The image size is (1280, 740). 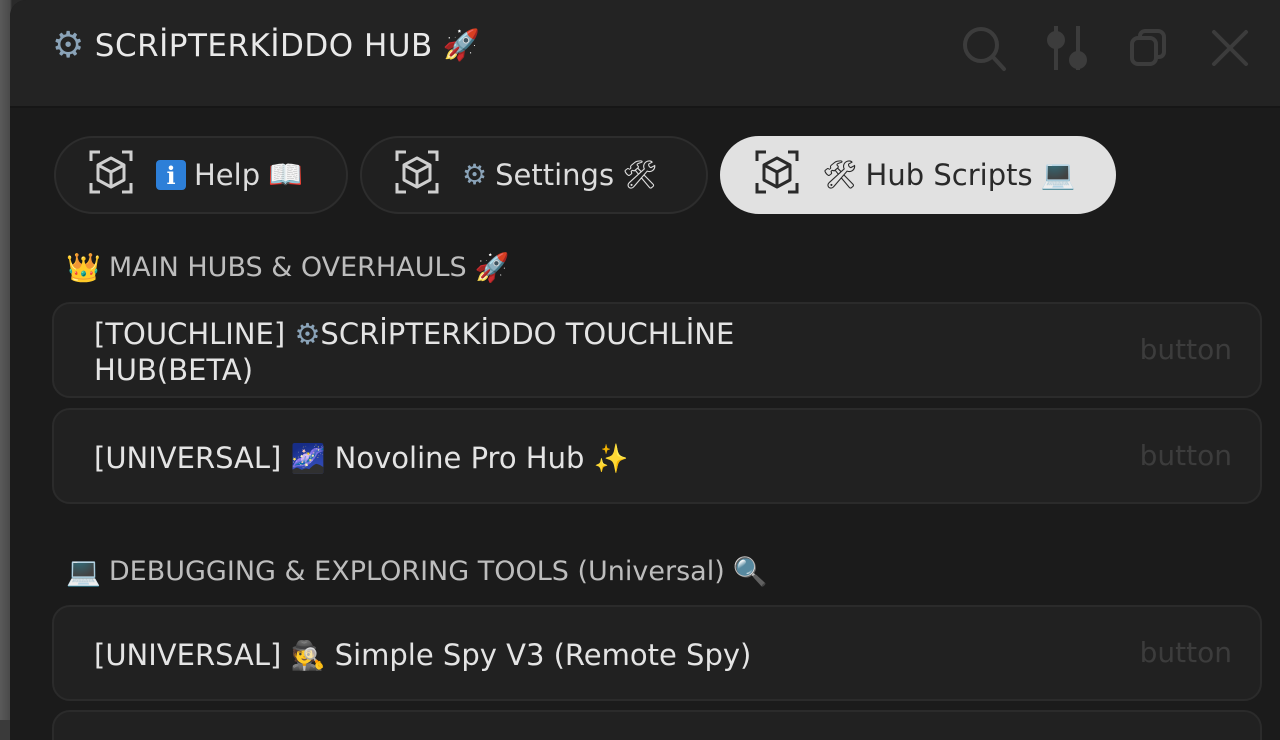 I want to click on detective-icon: 🕵, so click(x=308, y=655).